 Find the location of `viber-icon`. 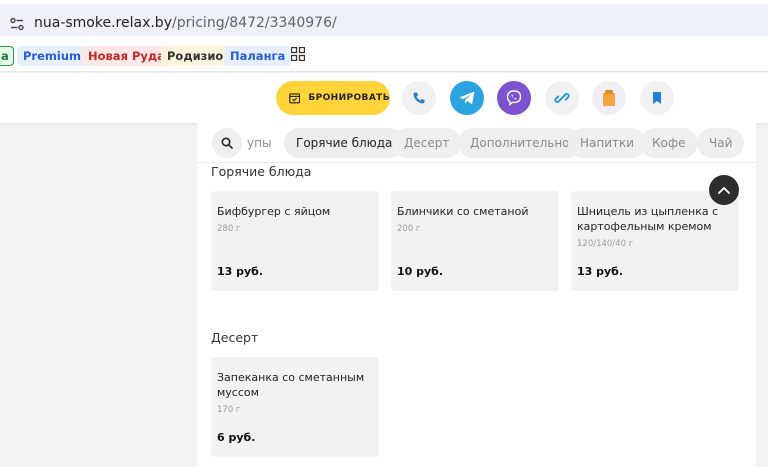

viber-icon is located at coordinates (514, 98).